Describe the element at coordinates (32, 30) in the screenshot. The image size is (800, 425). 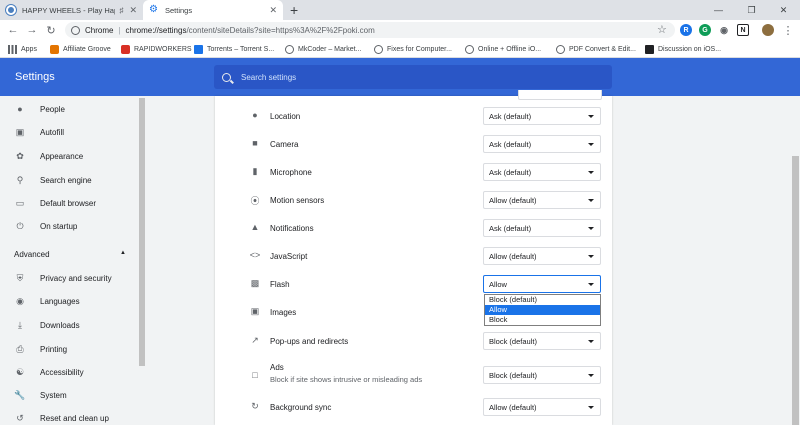
I see `forward-button: →` at that location.